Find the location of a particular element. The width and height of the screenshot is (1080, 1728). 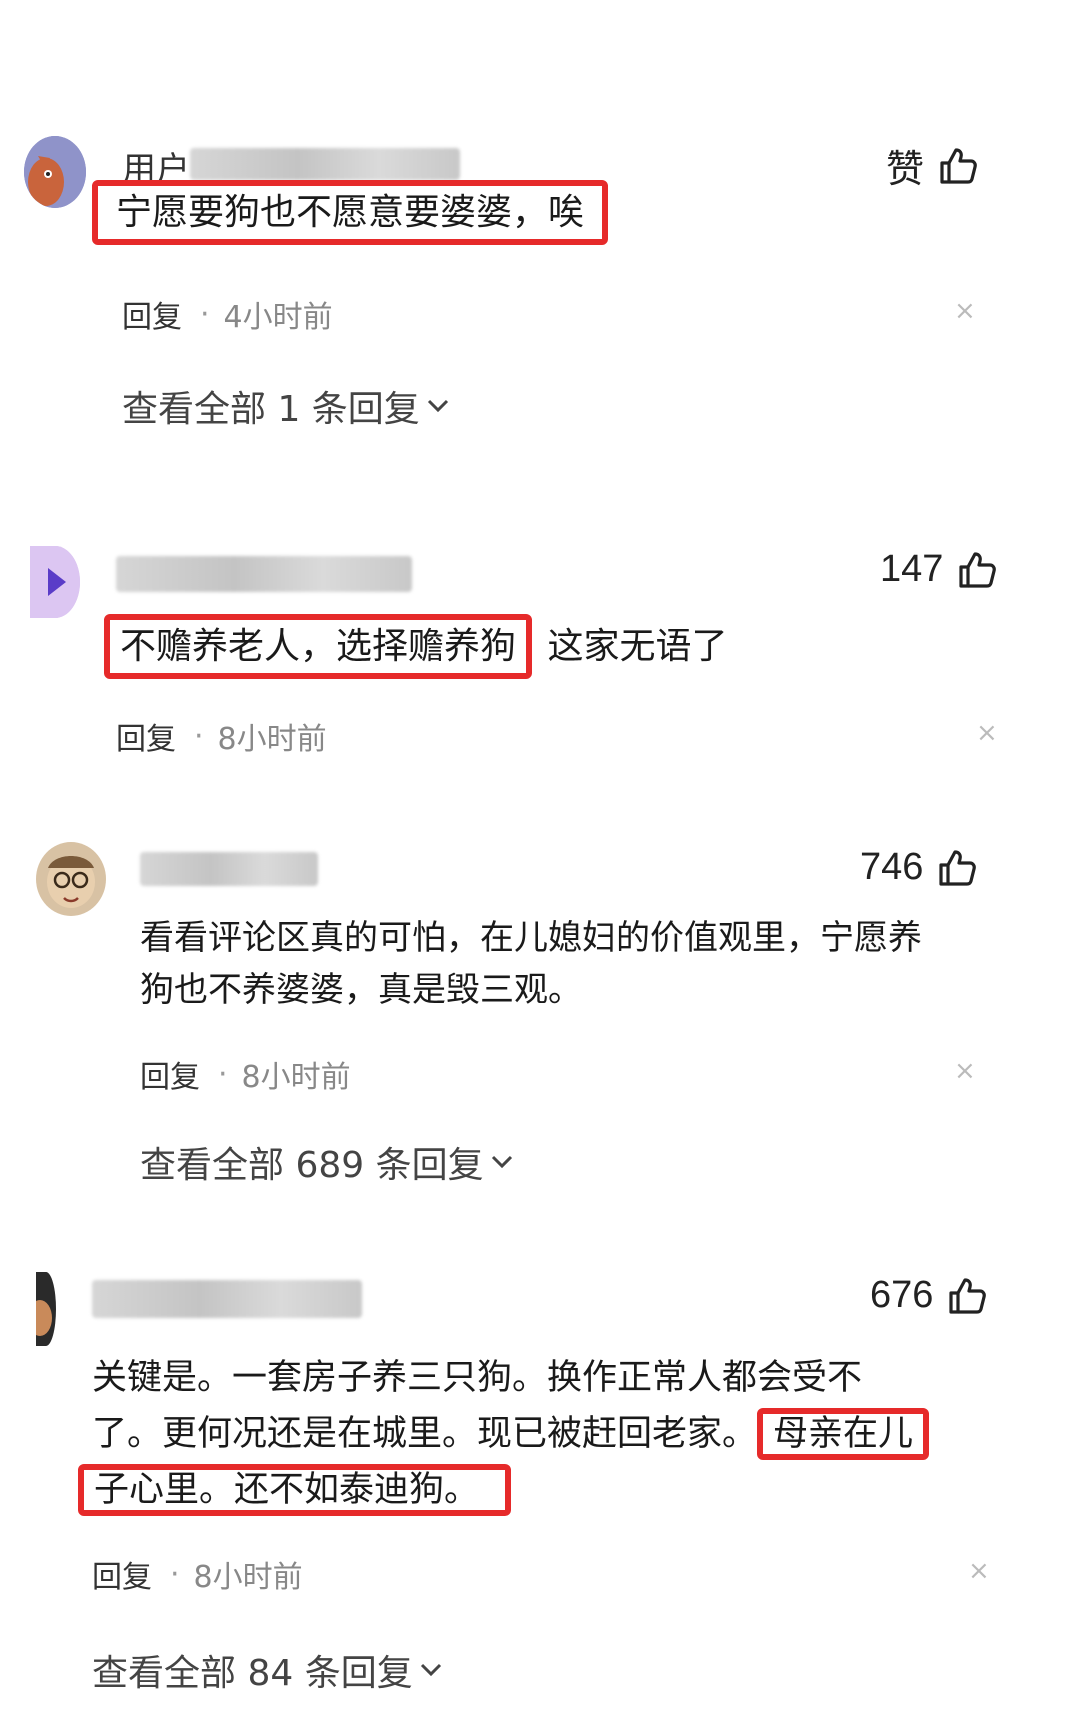

comment-meta: 回复 · 4小时前 is located at coordinates (227, 314).